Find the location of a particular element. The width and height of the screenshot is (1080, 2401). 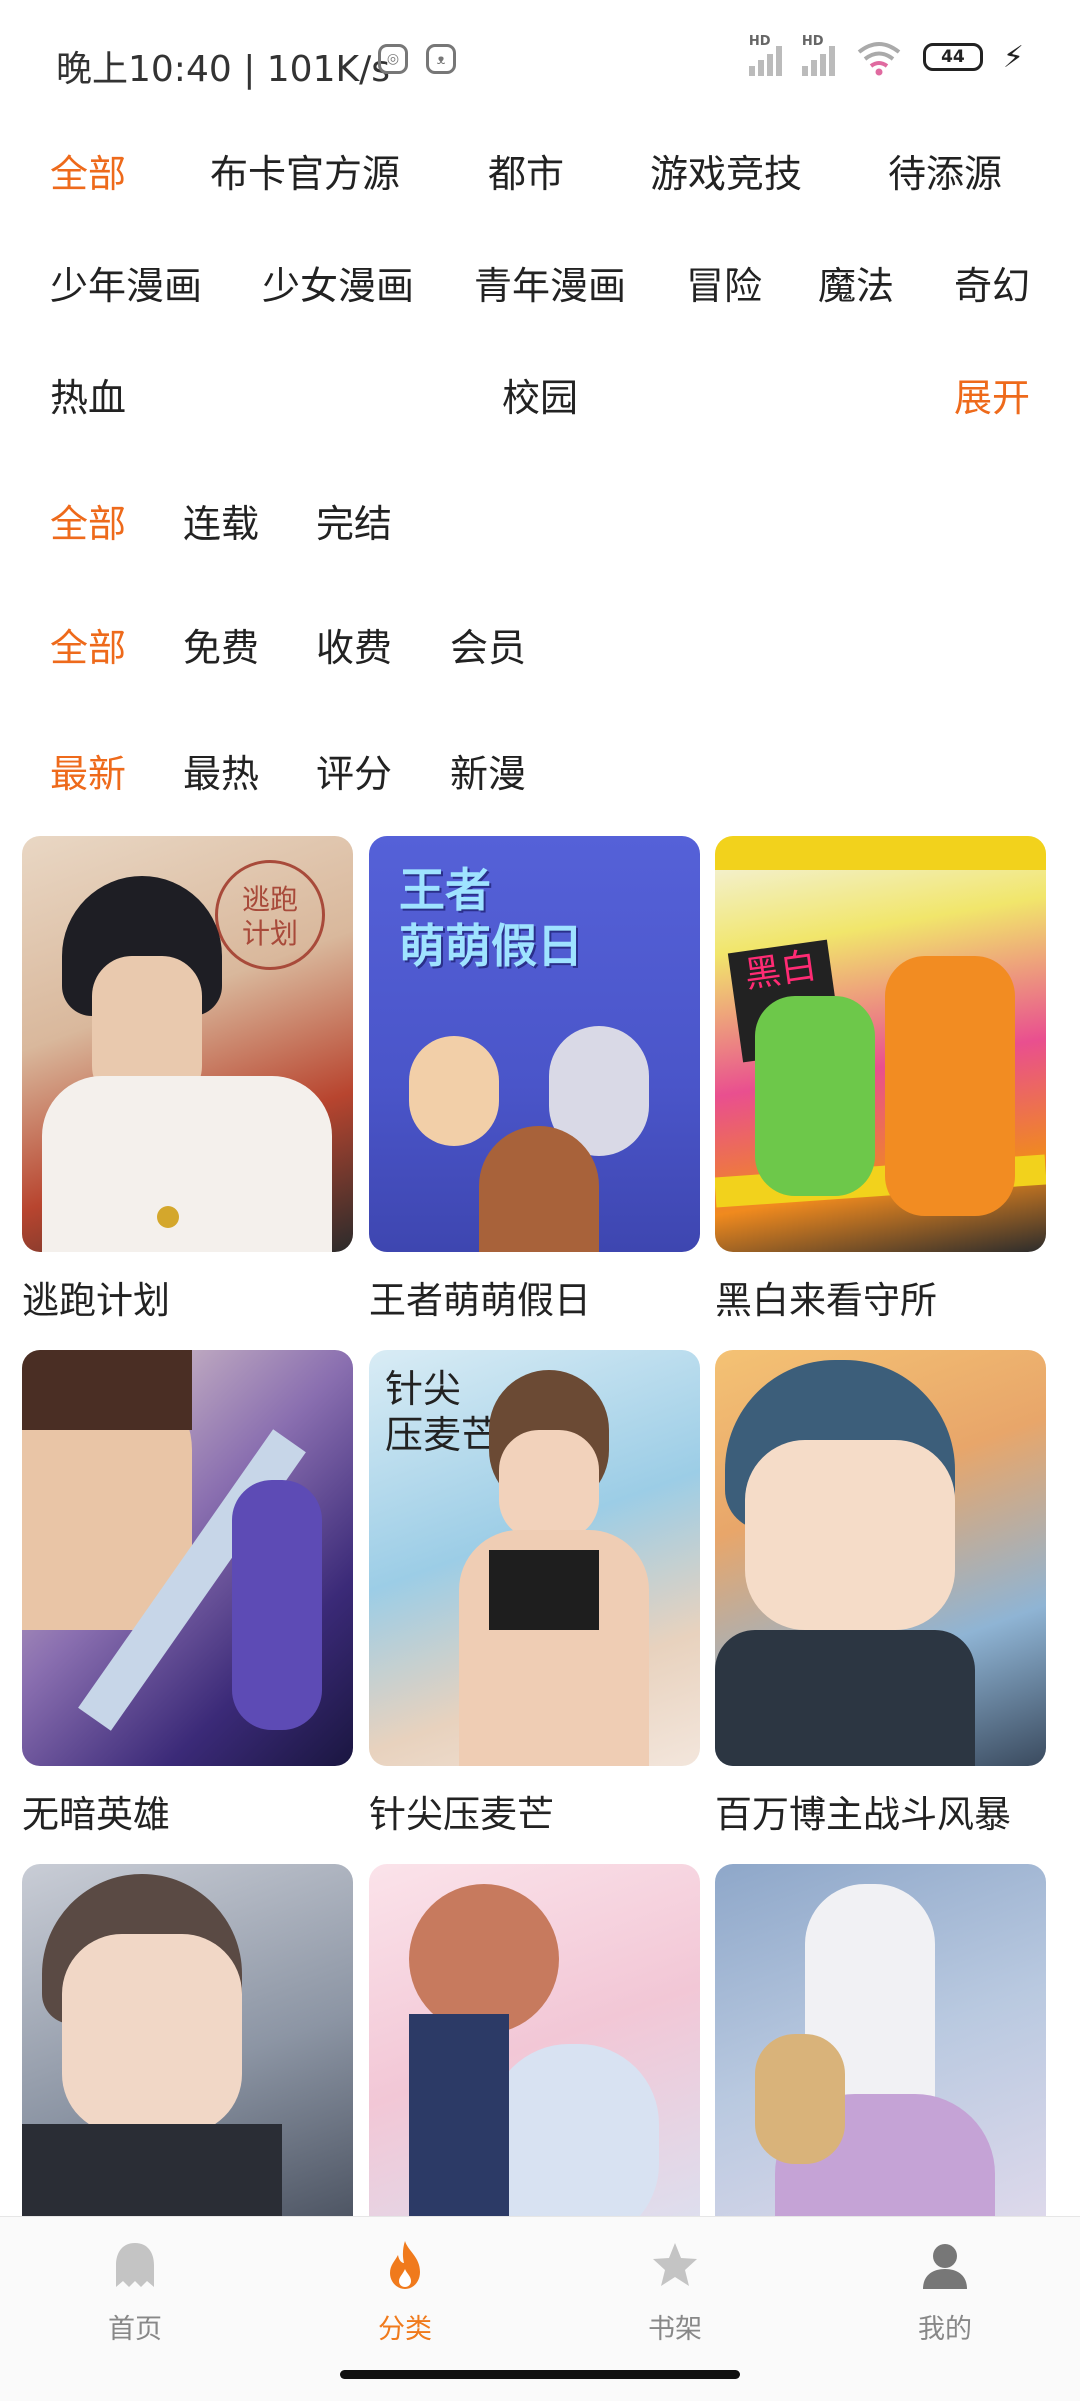

sort-new: 新漫 is located at coordinates (488, 774).